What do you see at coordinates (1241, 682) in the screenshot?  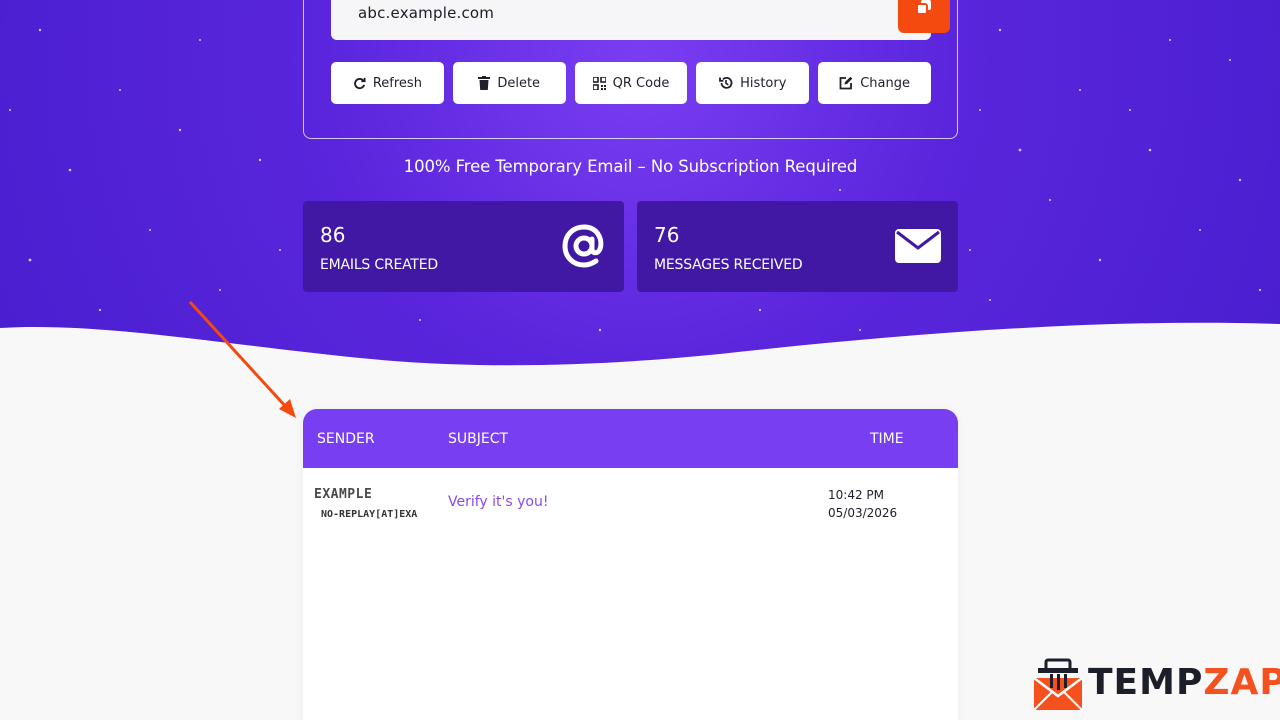 I see `brand-zap: ZAP` at bounding box center [1241, 682].